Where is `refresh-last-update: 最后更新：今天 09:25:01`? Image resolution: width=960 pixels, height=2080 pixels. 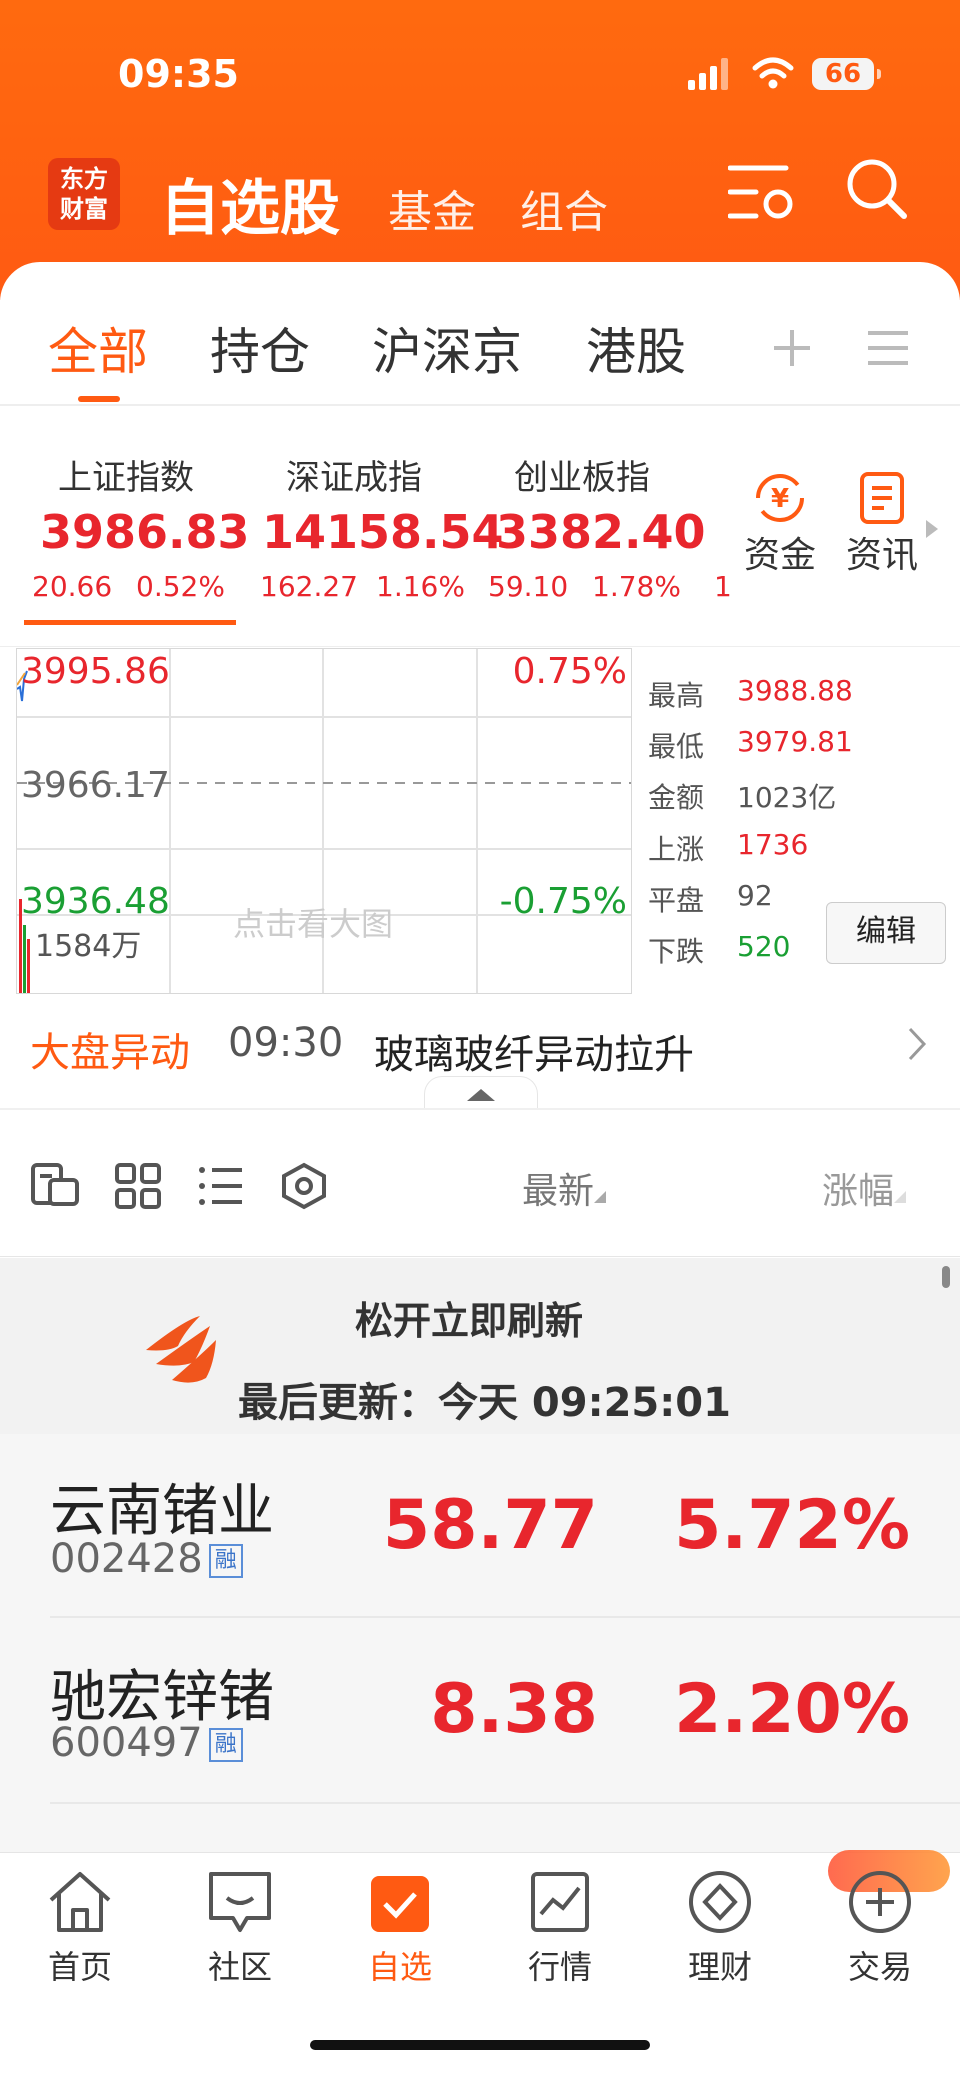
refresh-last-update: 最后更新：今天 09:25:01 is located at coordinates (484, 1403).